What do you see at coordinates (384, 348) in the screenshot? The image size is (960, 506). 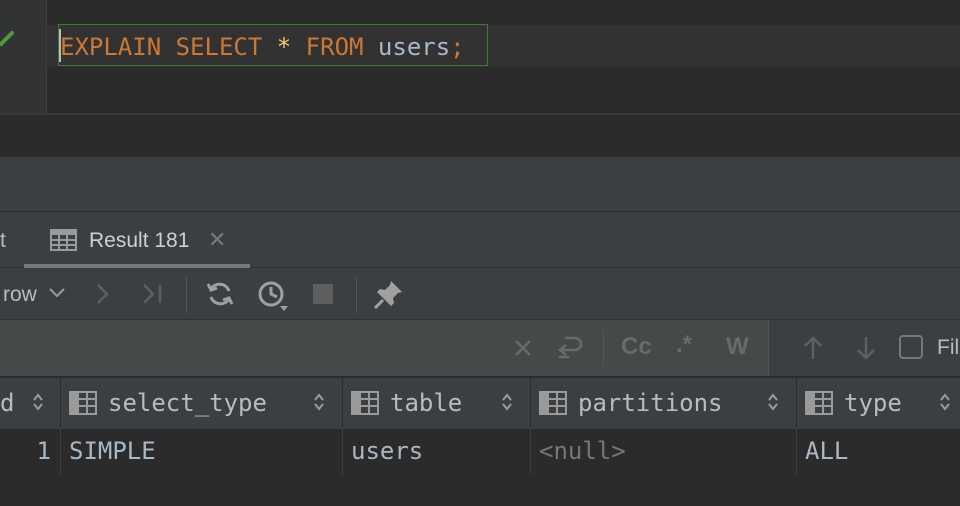 I see `search-input` at bounding box center [384, 348].